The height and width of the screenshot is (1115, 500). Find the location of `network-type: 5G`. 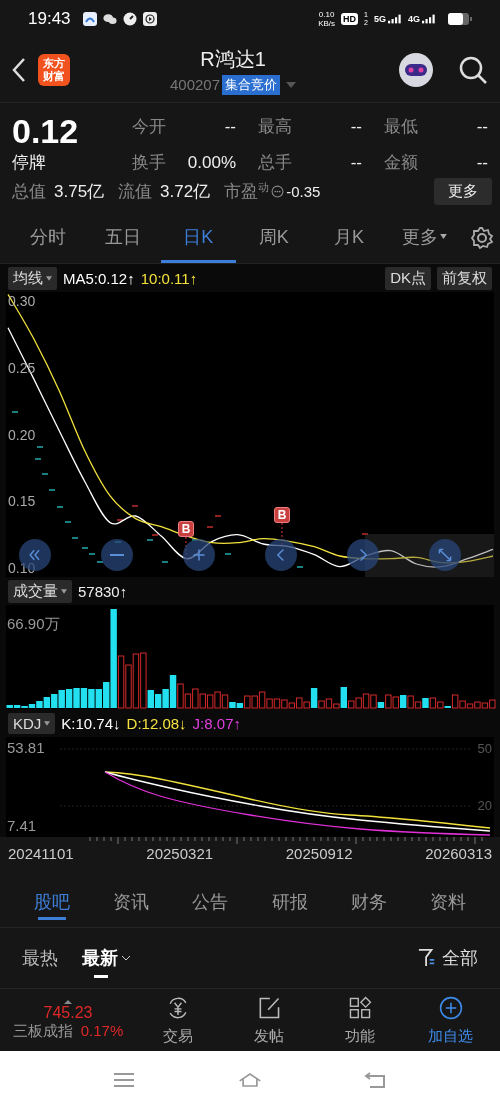

network-type: 5G is located at coordinates (379, 19).